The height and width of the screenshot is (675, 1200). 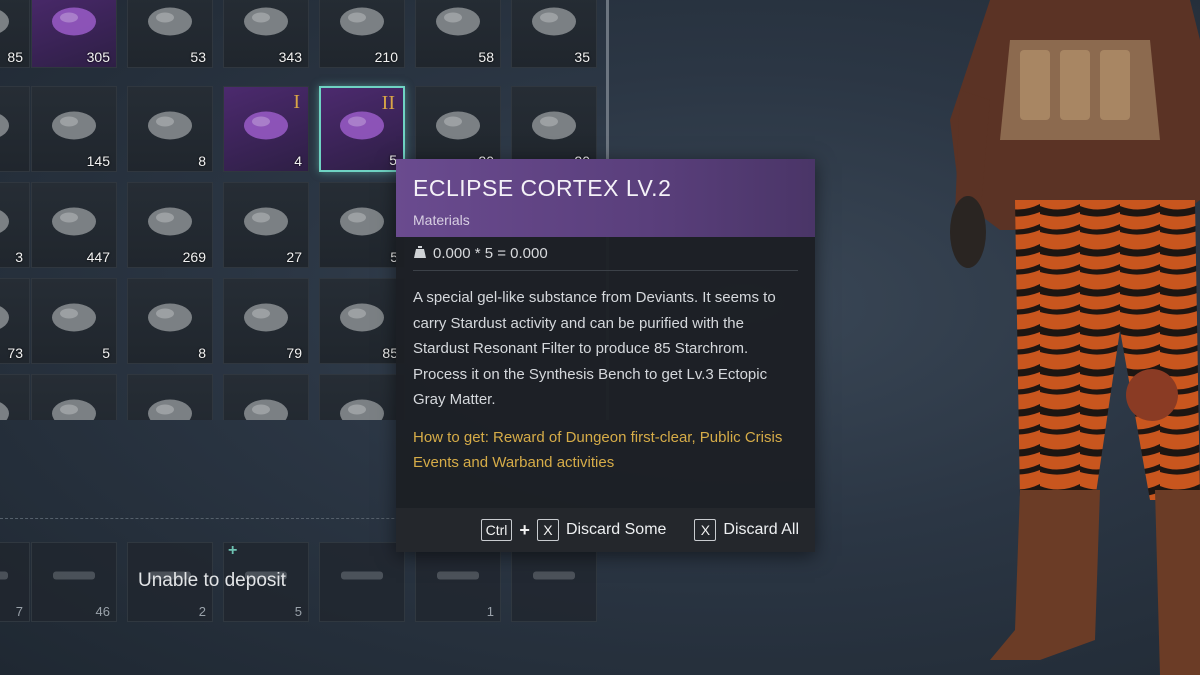 I want to click on inventory-slot: I4, so click(x=266, y=129).